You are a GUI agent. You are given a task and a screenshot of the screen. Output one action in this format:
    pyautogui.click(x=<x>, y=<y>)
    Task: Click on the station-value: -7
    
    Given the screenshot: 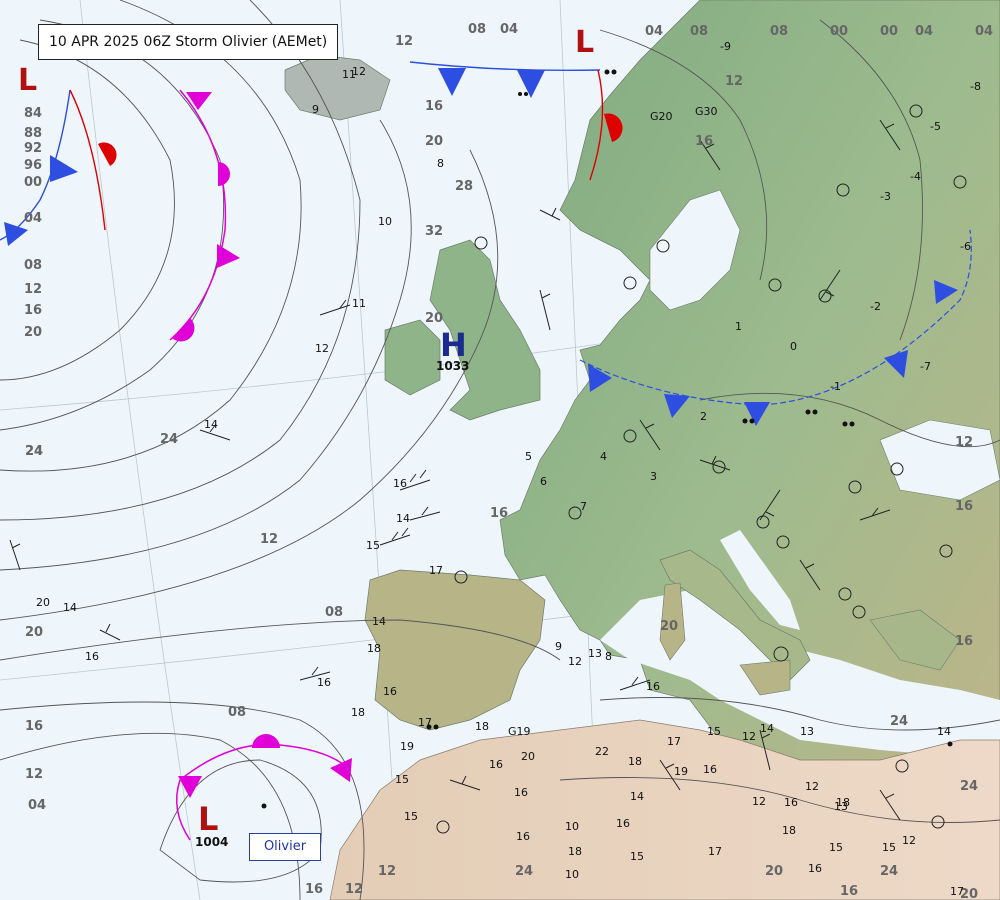 What is the action you would take?
    pyautogui.click(x=925, y=366)
    